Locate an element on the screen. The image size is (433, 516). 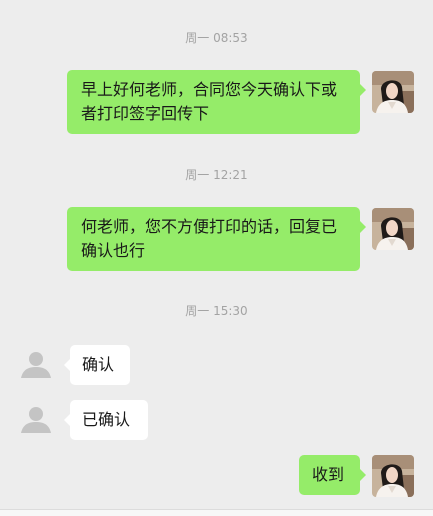
outgoing-message-bubble: 何老师，您不方便打印的话，回复已确认也行 is located at coordinates (216, 239).